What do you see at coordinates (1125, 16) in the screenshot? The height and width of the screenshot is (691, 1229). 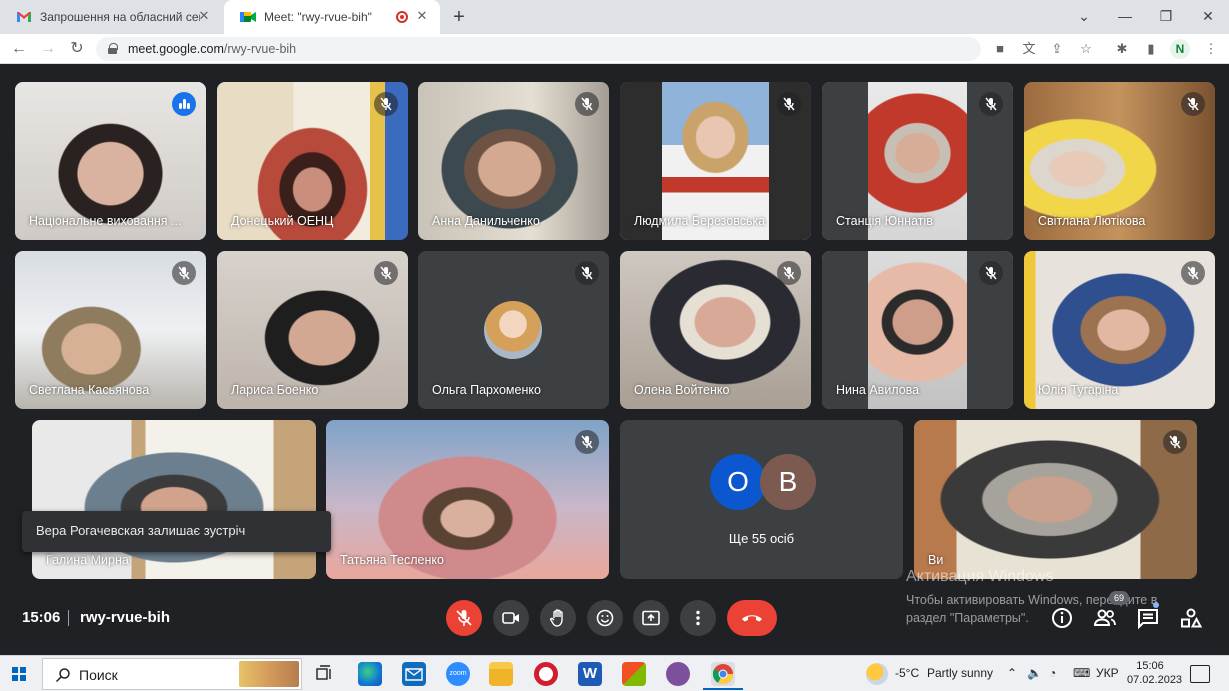 I see `minimize-button: —` at bounding box center [1125, 16].